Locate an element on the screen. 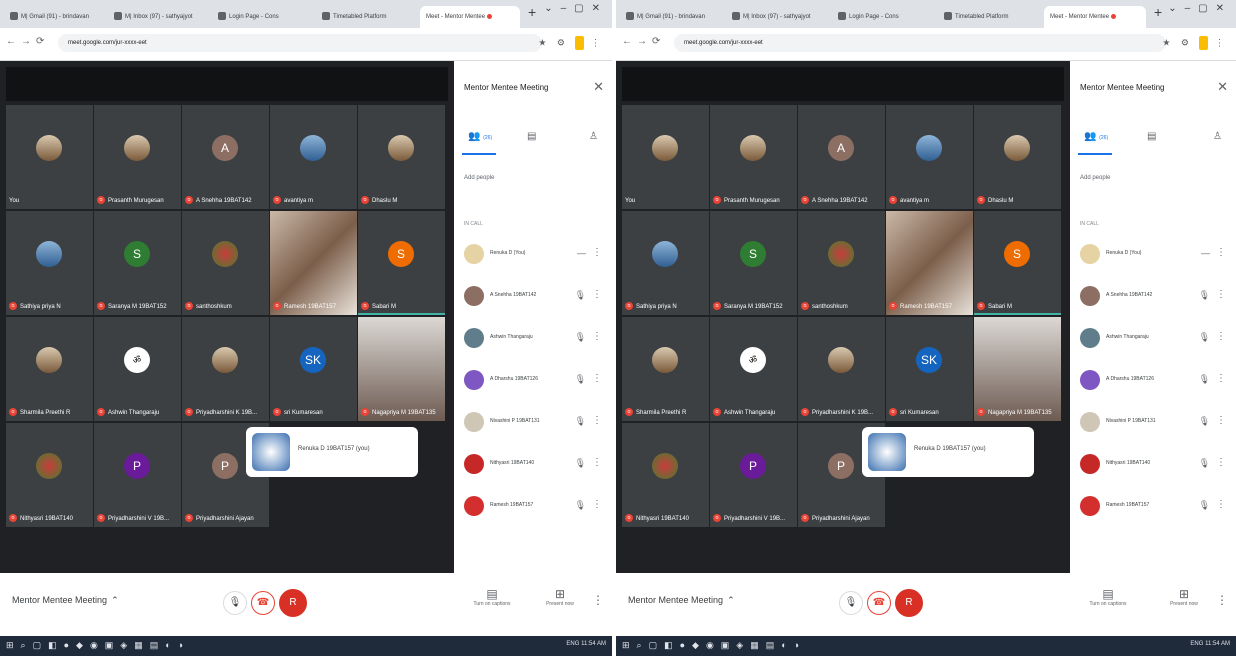 This screenshot has width=1236, height=656. participant-tile: S ⦸ Saranya M 19BAT152 is located at coordinates (137, 263).